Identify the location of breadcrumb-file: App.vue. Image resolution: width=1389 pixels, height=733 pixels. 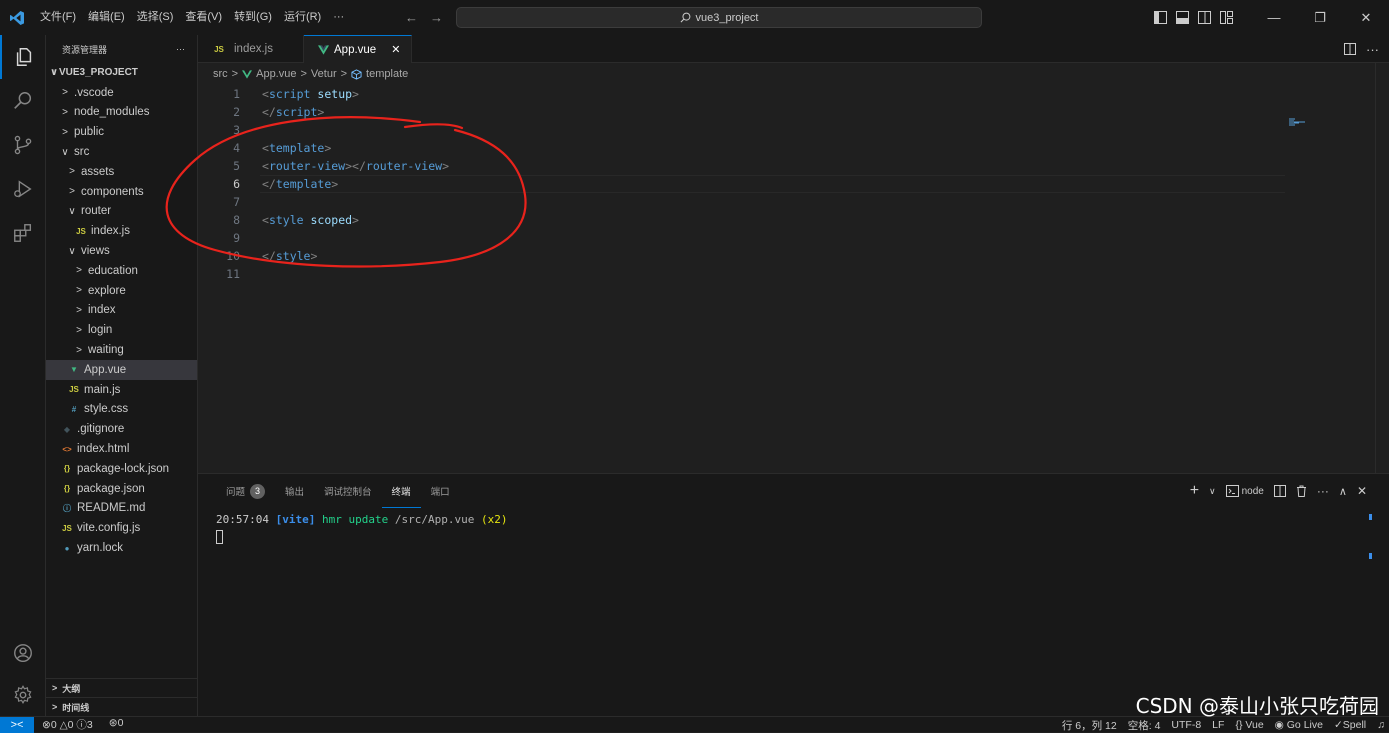
(276, 74).